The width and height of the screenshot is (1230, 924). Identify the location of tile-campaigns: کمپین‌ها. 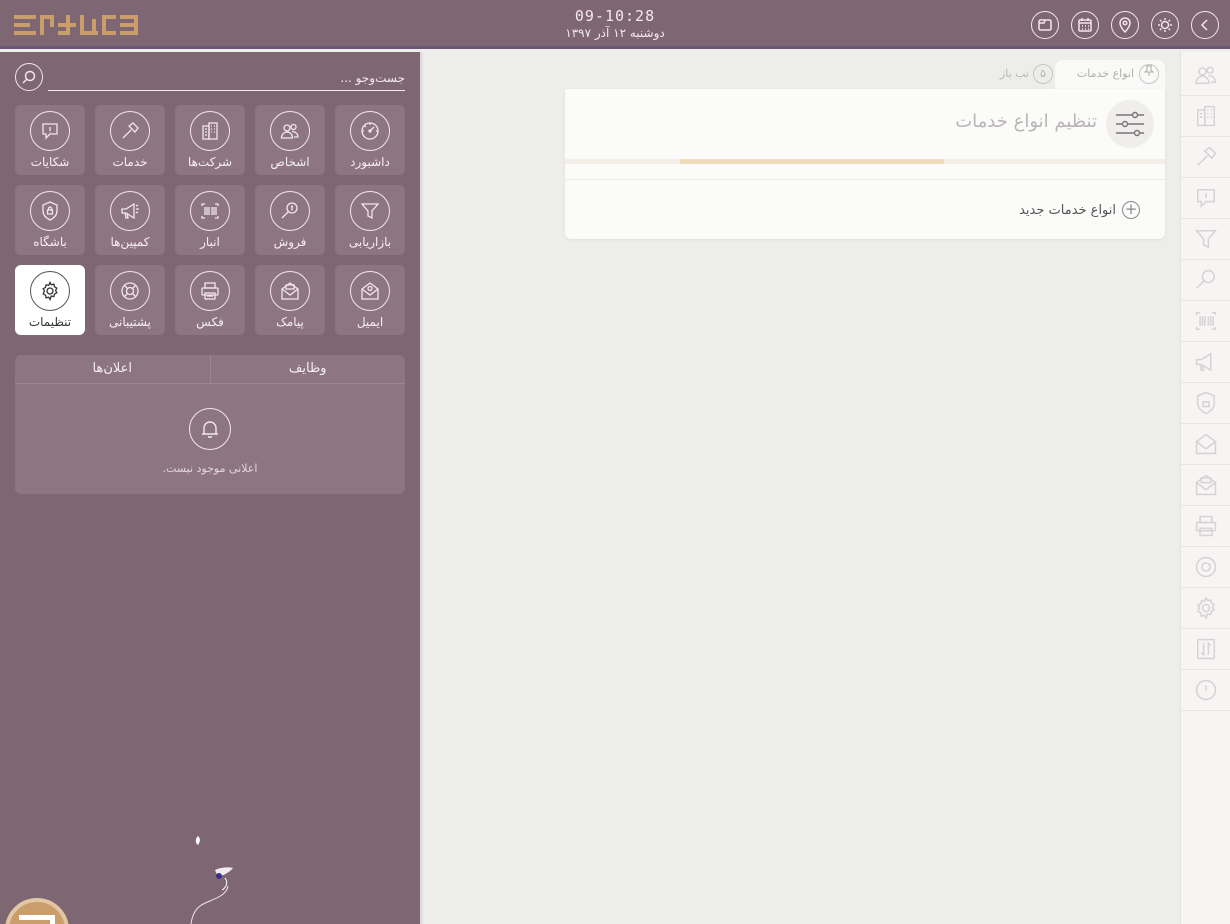
(130, 220).